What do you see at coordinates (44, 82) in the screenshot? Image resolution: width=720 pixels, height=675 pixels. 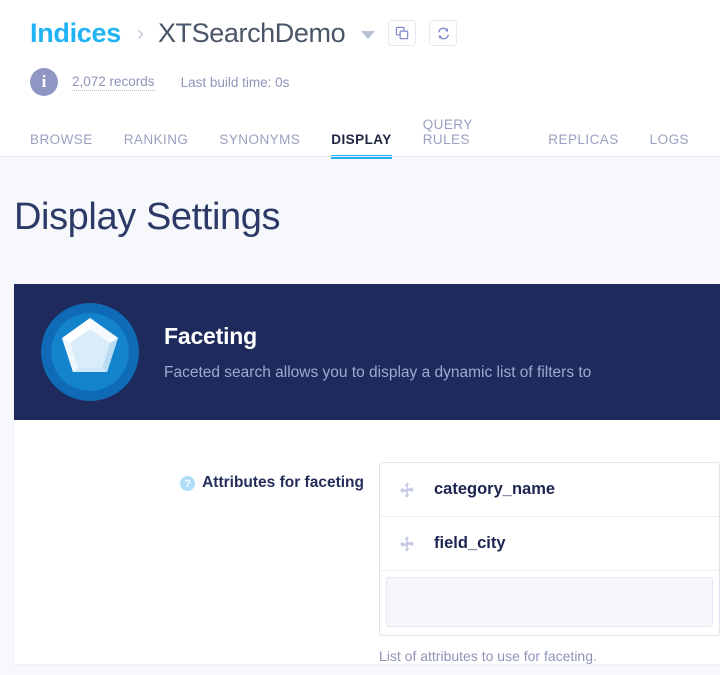 I see `info-icon: i` at bounding box center [44, 82].